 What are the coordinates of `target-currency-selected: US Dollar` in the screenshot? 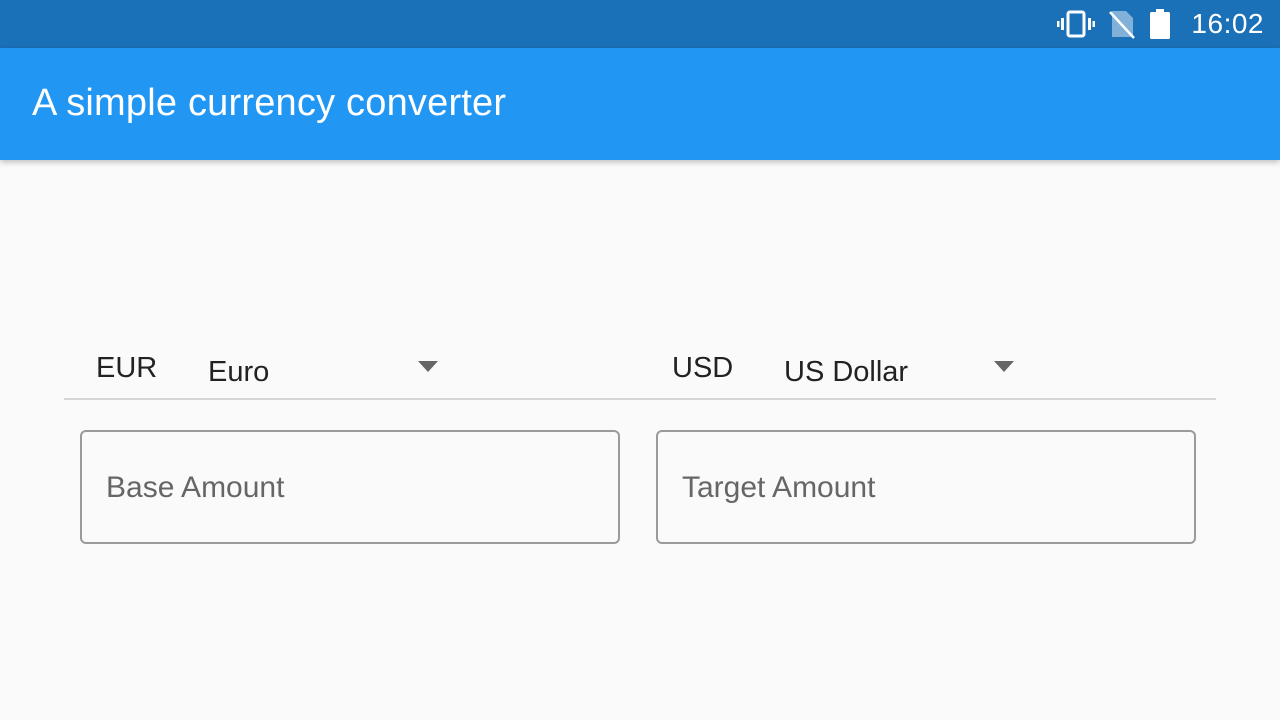 It's located at (846, 372).